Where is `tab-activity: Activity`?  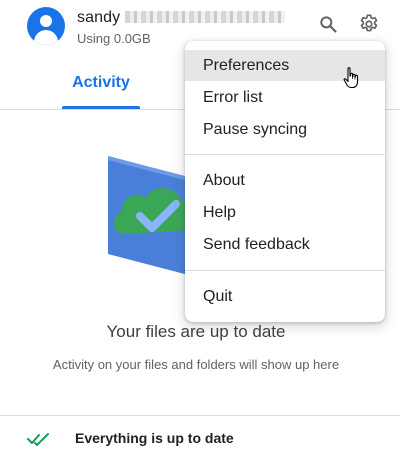 tab-activity: Activity is located at coordinates (101, 83).